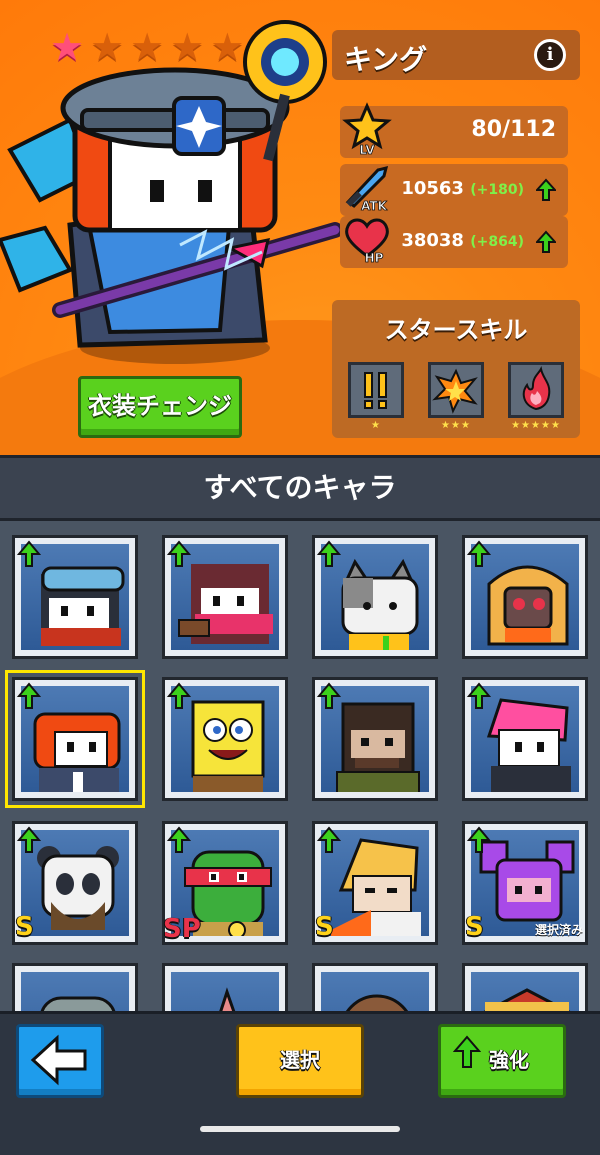  Describe the element at coordinates (75, 883) in the screenshot. I see `character-card-panda: S` at that location.